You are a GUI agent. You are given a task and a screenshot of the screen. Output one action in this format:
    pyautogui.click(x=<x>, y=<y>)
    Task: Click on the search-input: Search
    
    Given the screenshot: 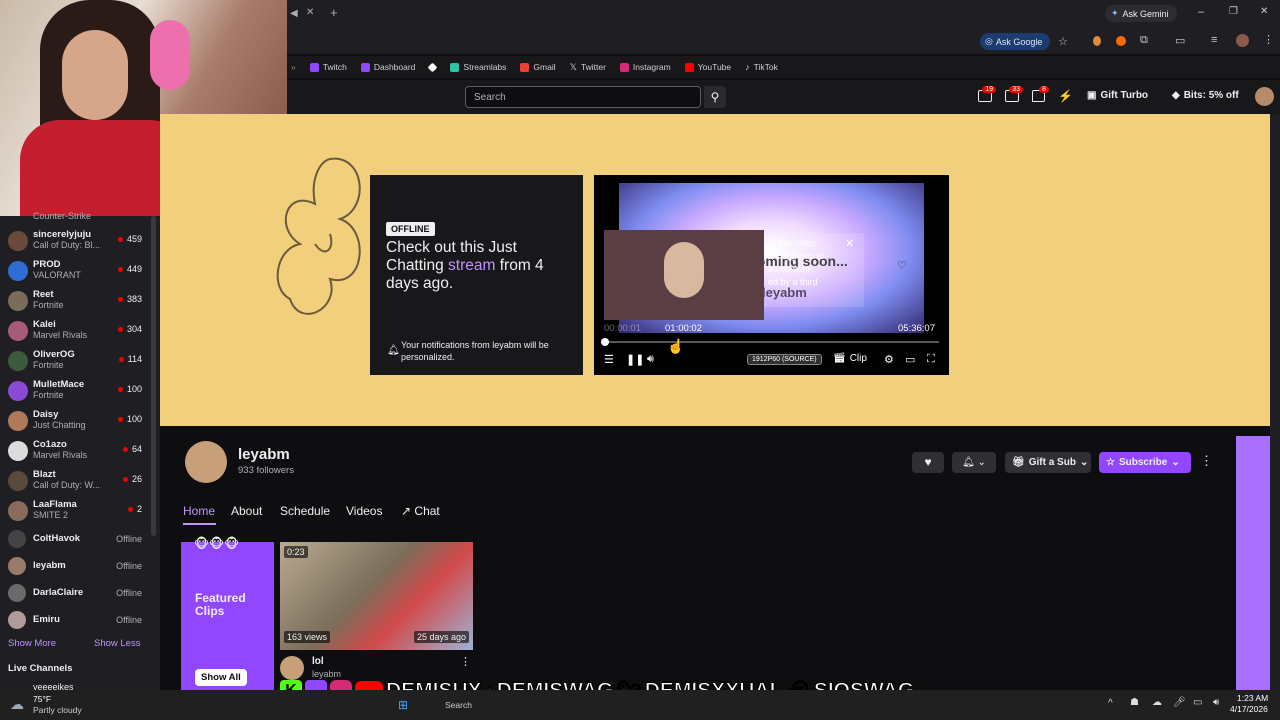 What is the action you would take?
    pyautogui.click(x=583, y=97)
    